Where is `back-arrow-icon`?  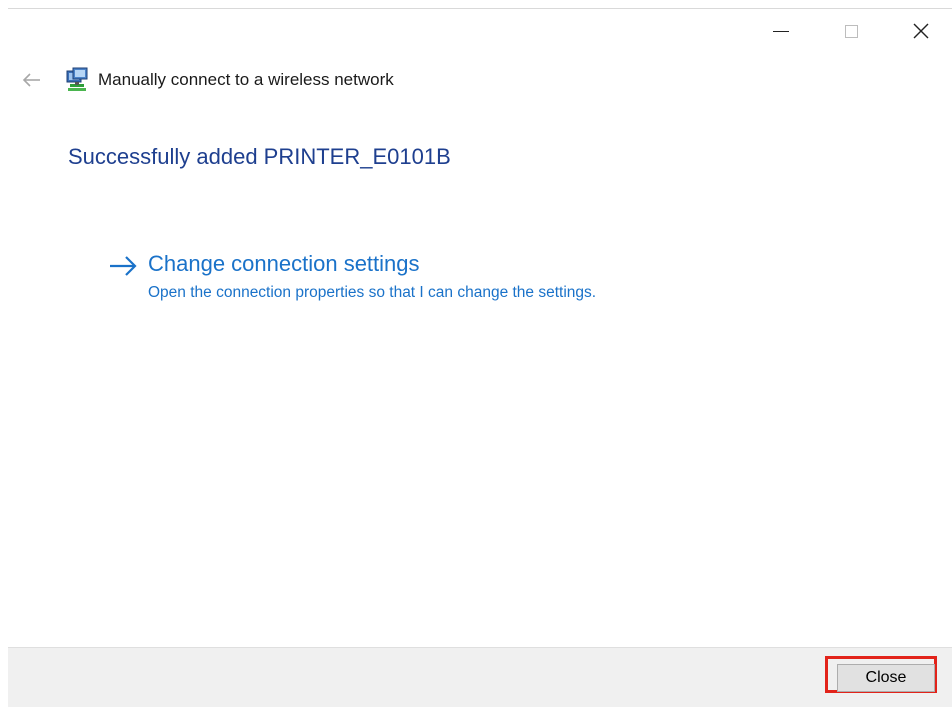
back-arrow-icon is located at coordinates (31, 80).